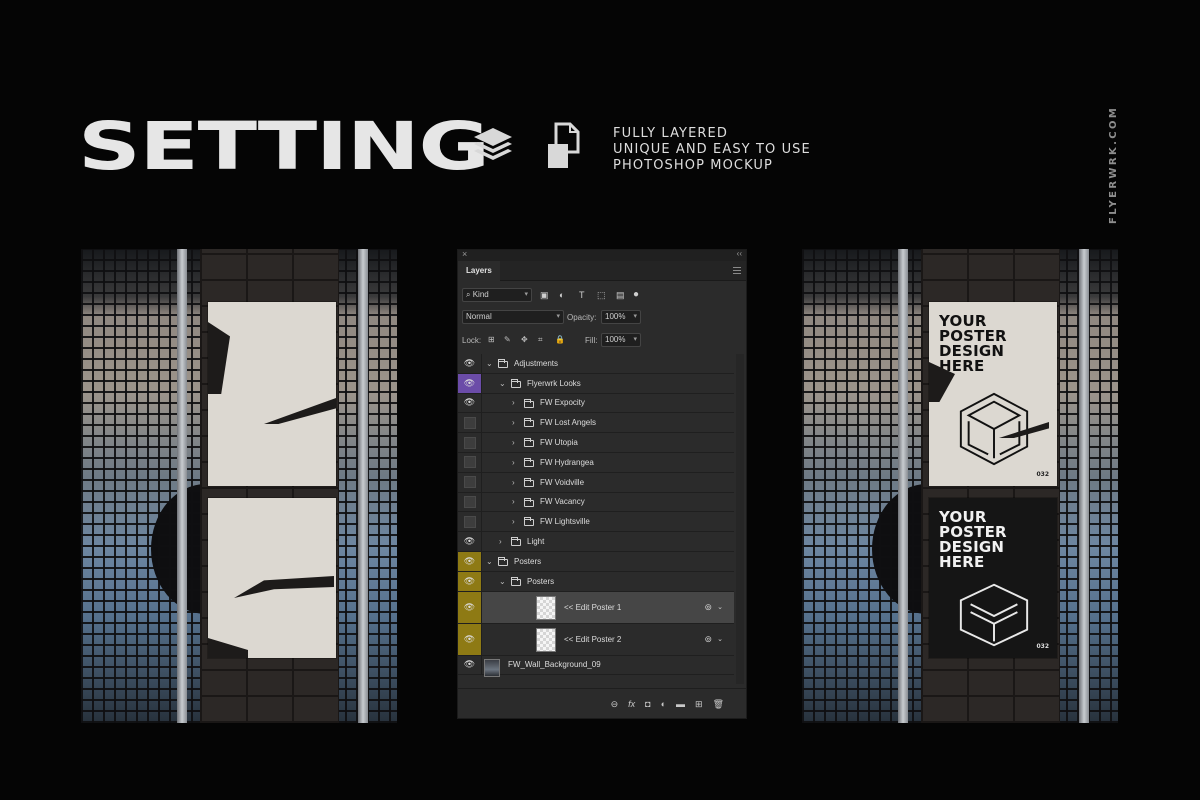  I want to click on layer-row: 👁 ⌄ Adjustments, so click(596, 364).